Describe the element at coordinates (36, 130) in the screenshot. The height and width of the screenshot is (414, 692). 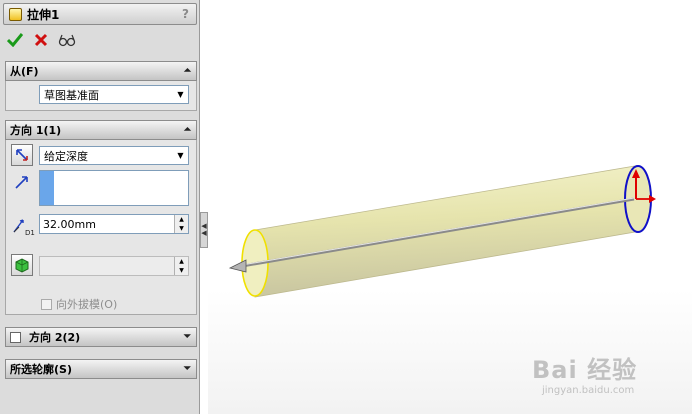
I see `direction1-group-title: 方向 1(1)` at that location.